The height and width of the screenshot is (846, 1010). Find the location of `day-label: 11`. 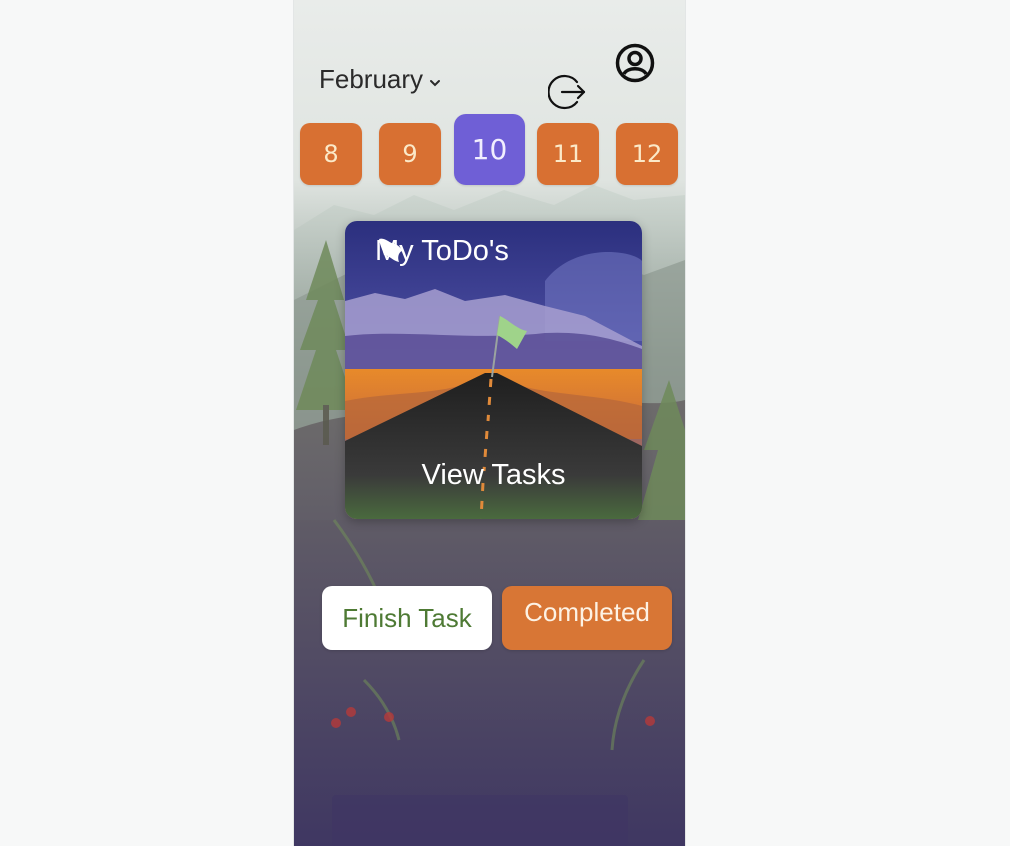

day-label: 11 is located at coordinates (568, 154).